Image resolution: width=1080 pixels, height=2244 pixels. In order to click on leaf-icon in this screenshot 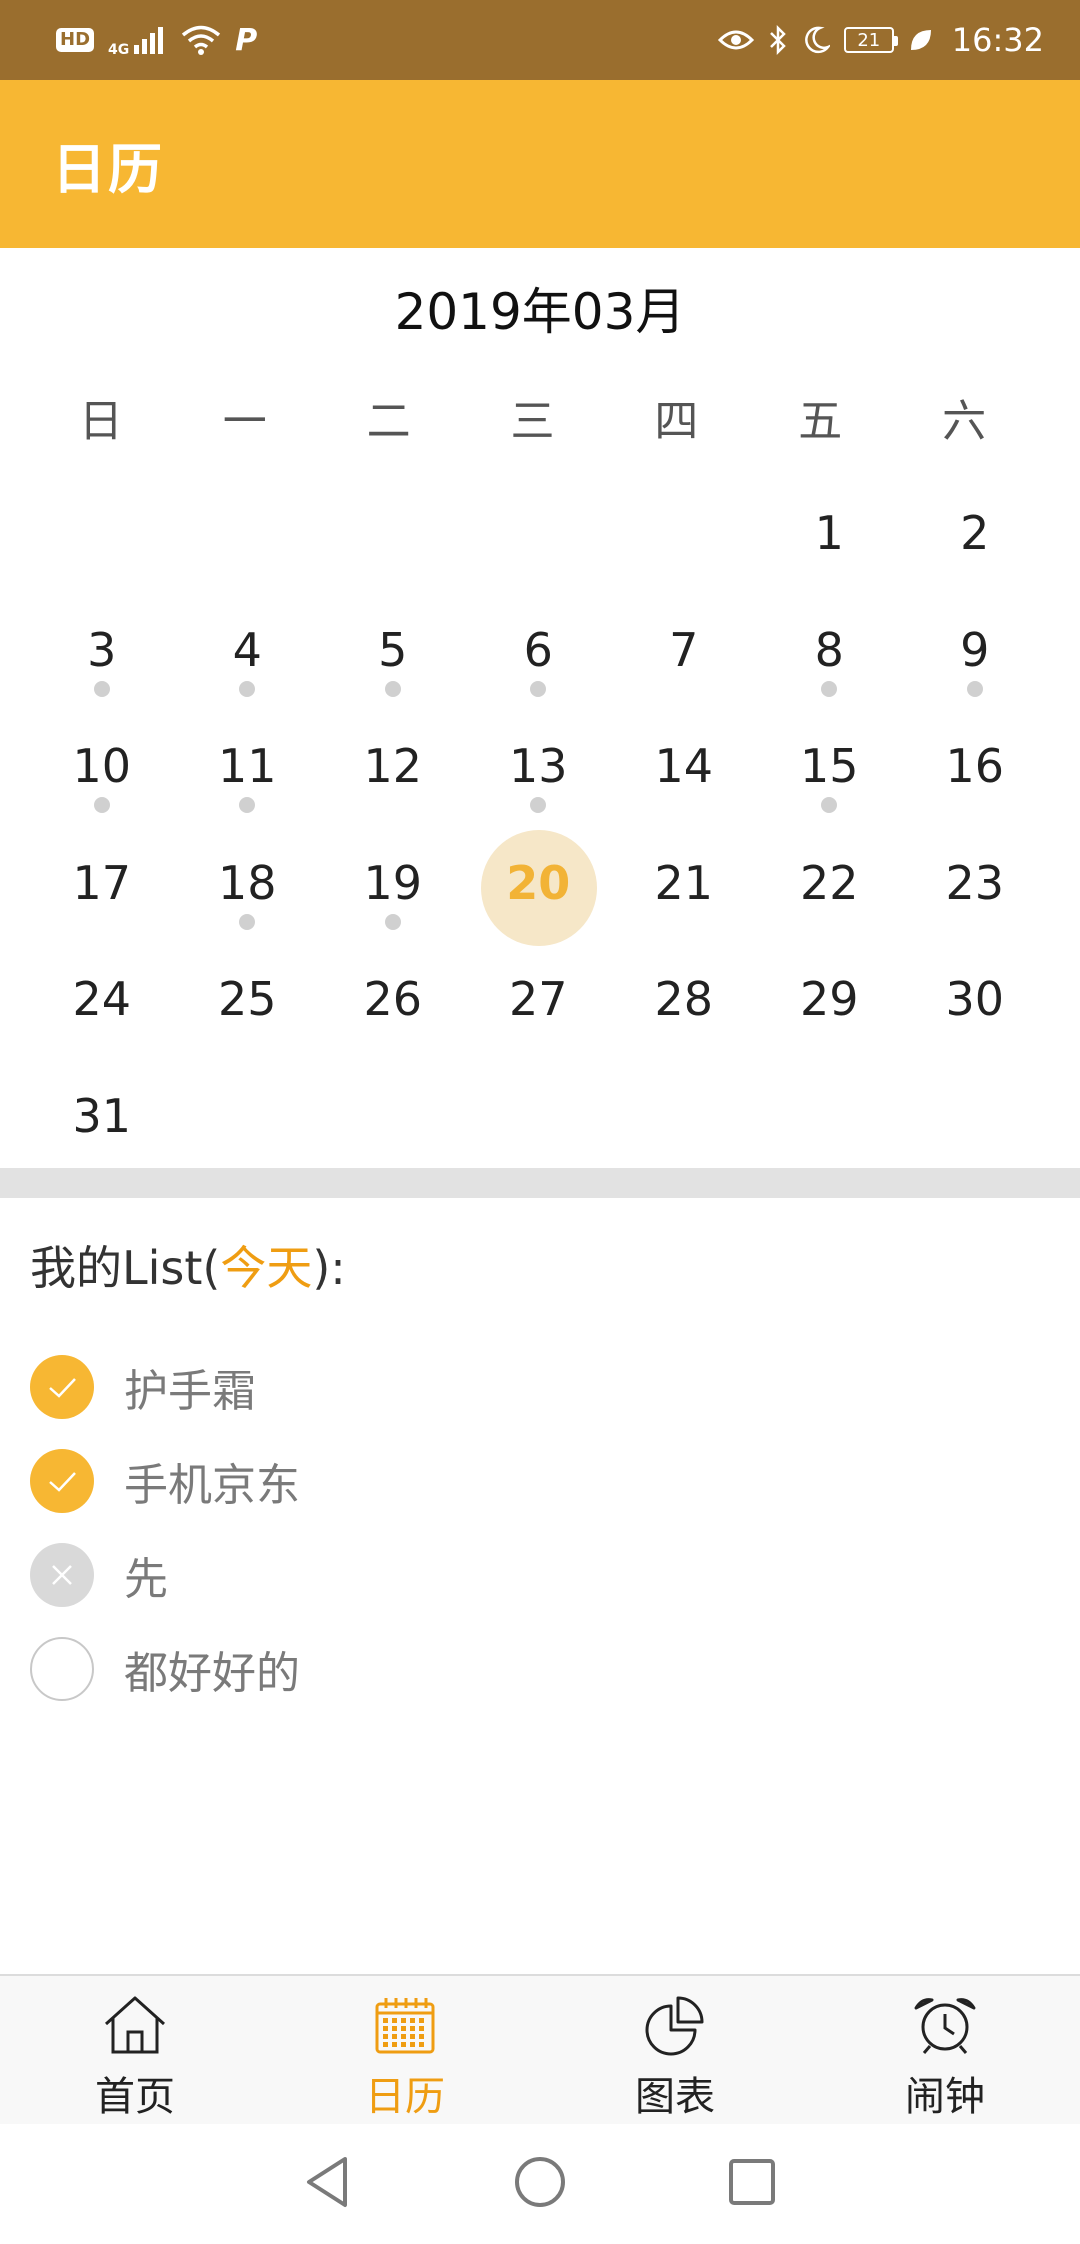, I will do `click(921, 40)`.